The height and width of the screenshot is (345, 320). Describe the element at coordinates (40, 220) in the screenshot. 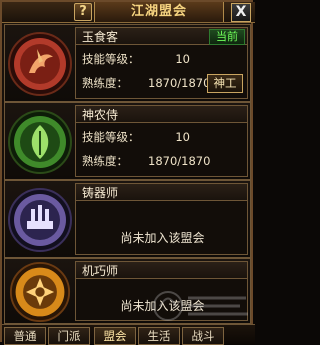

I see `forge-emblem-icon` at that location.